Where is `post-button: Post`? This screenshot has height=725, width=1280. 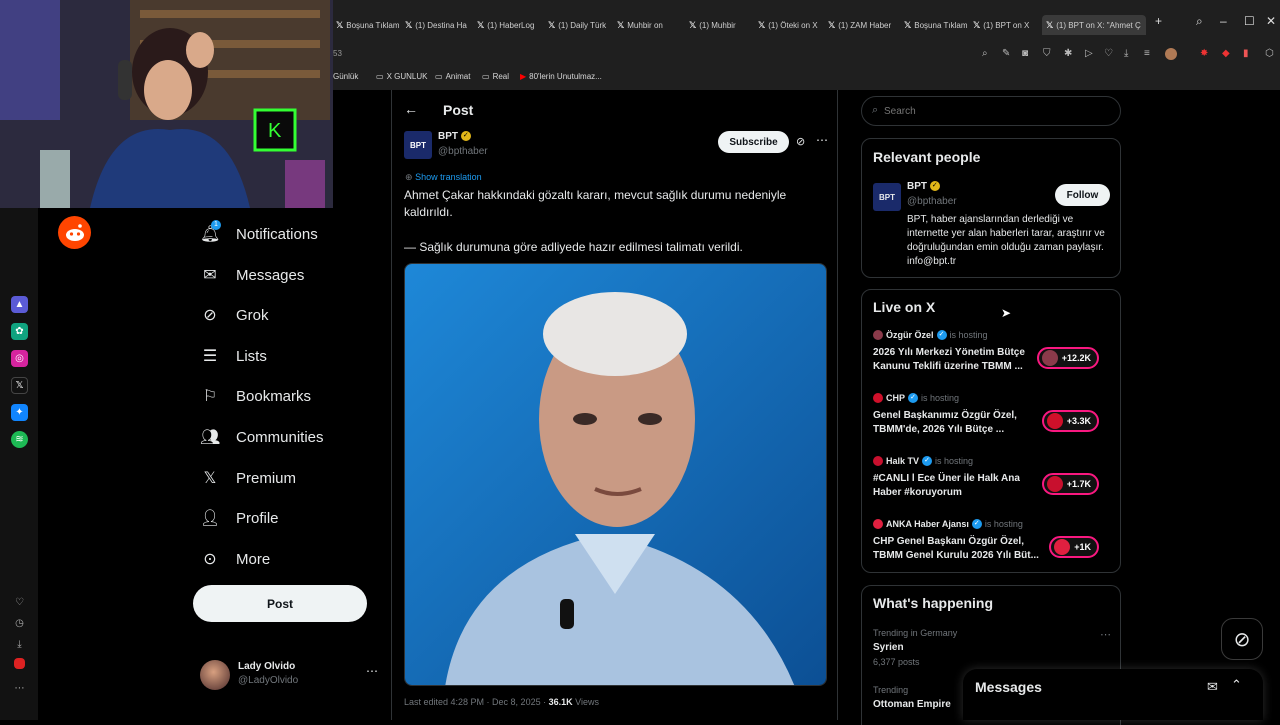 post-button: Post is located at coordinates (280, 603).